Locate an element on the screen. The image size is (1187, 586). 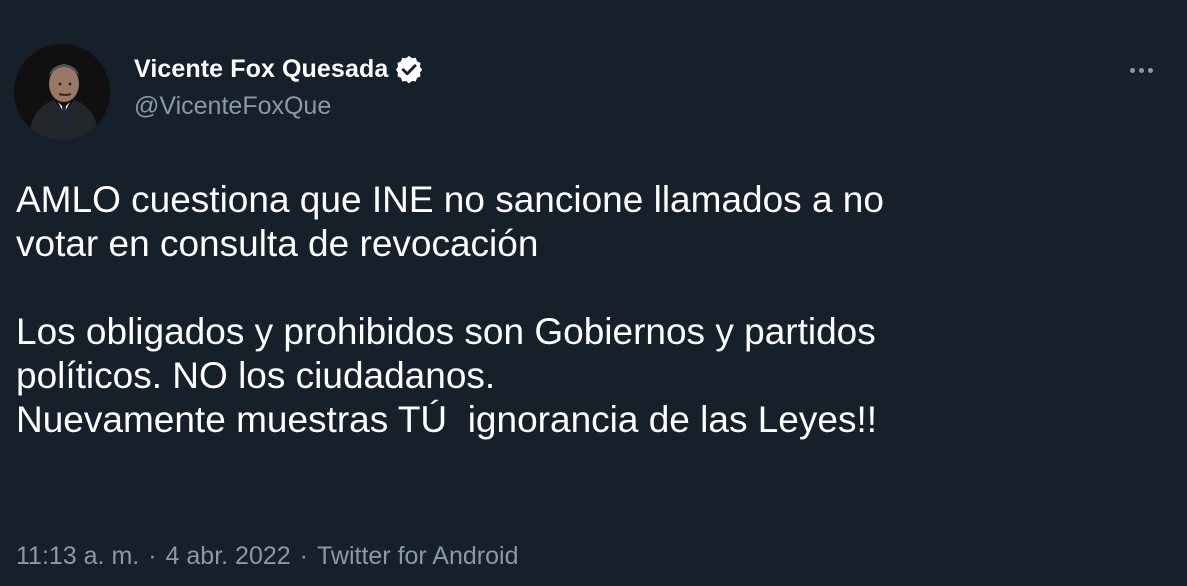
author-handle: @VicenteFoxQue is located at coordinates (279, 106).